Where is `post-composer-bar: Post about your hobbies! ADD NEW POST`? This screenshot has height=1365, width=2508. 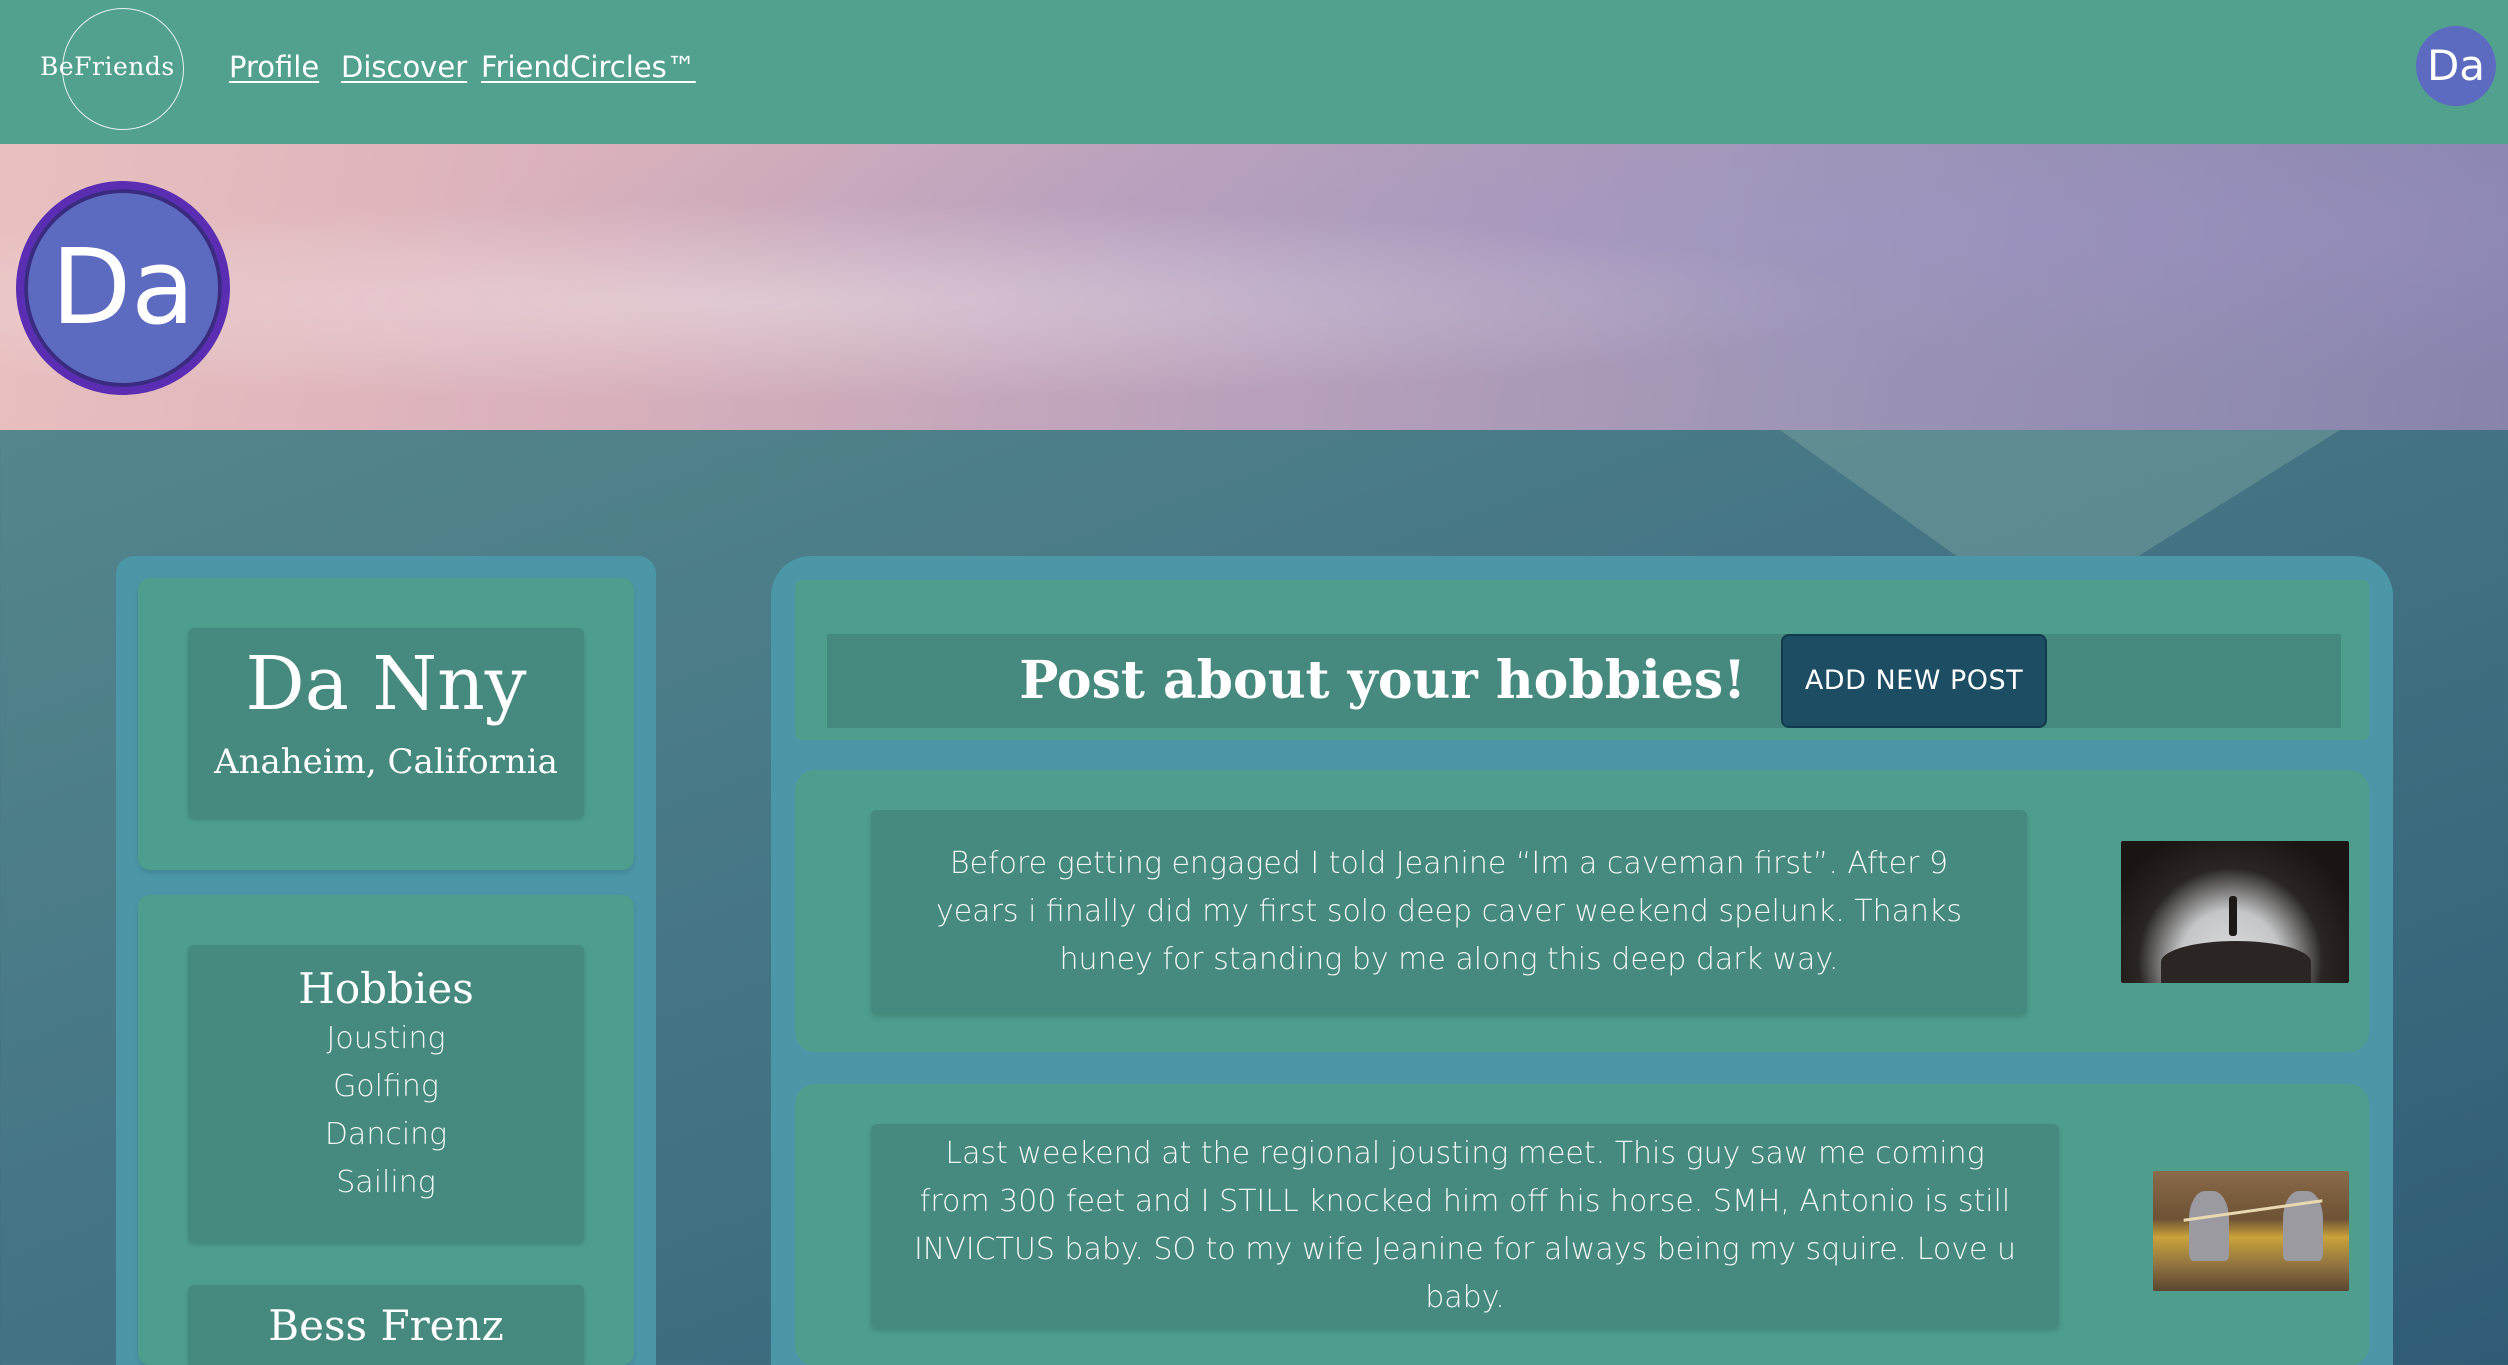 post-composer-bar: Post about your hobbies! ADD NEW POST is located at coordinates (1584, 681).